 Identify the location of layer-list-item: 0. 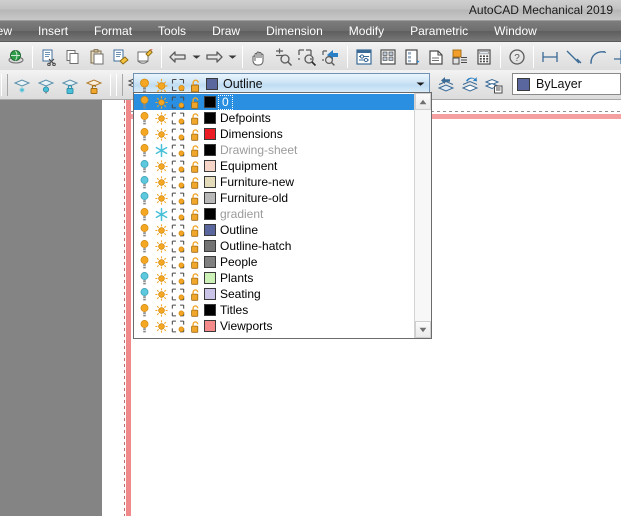
(274, 102).